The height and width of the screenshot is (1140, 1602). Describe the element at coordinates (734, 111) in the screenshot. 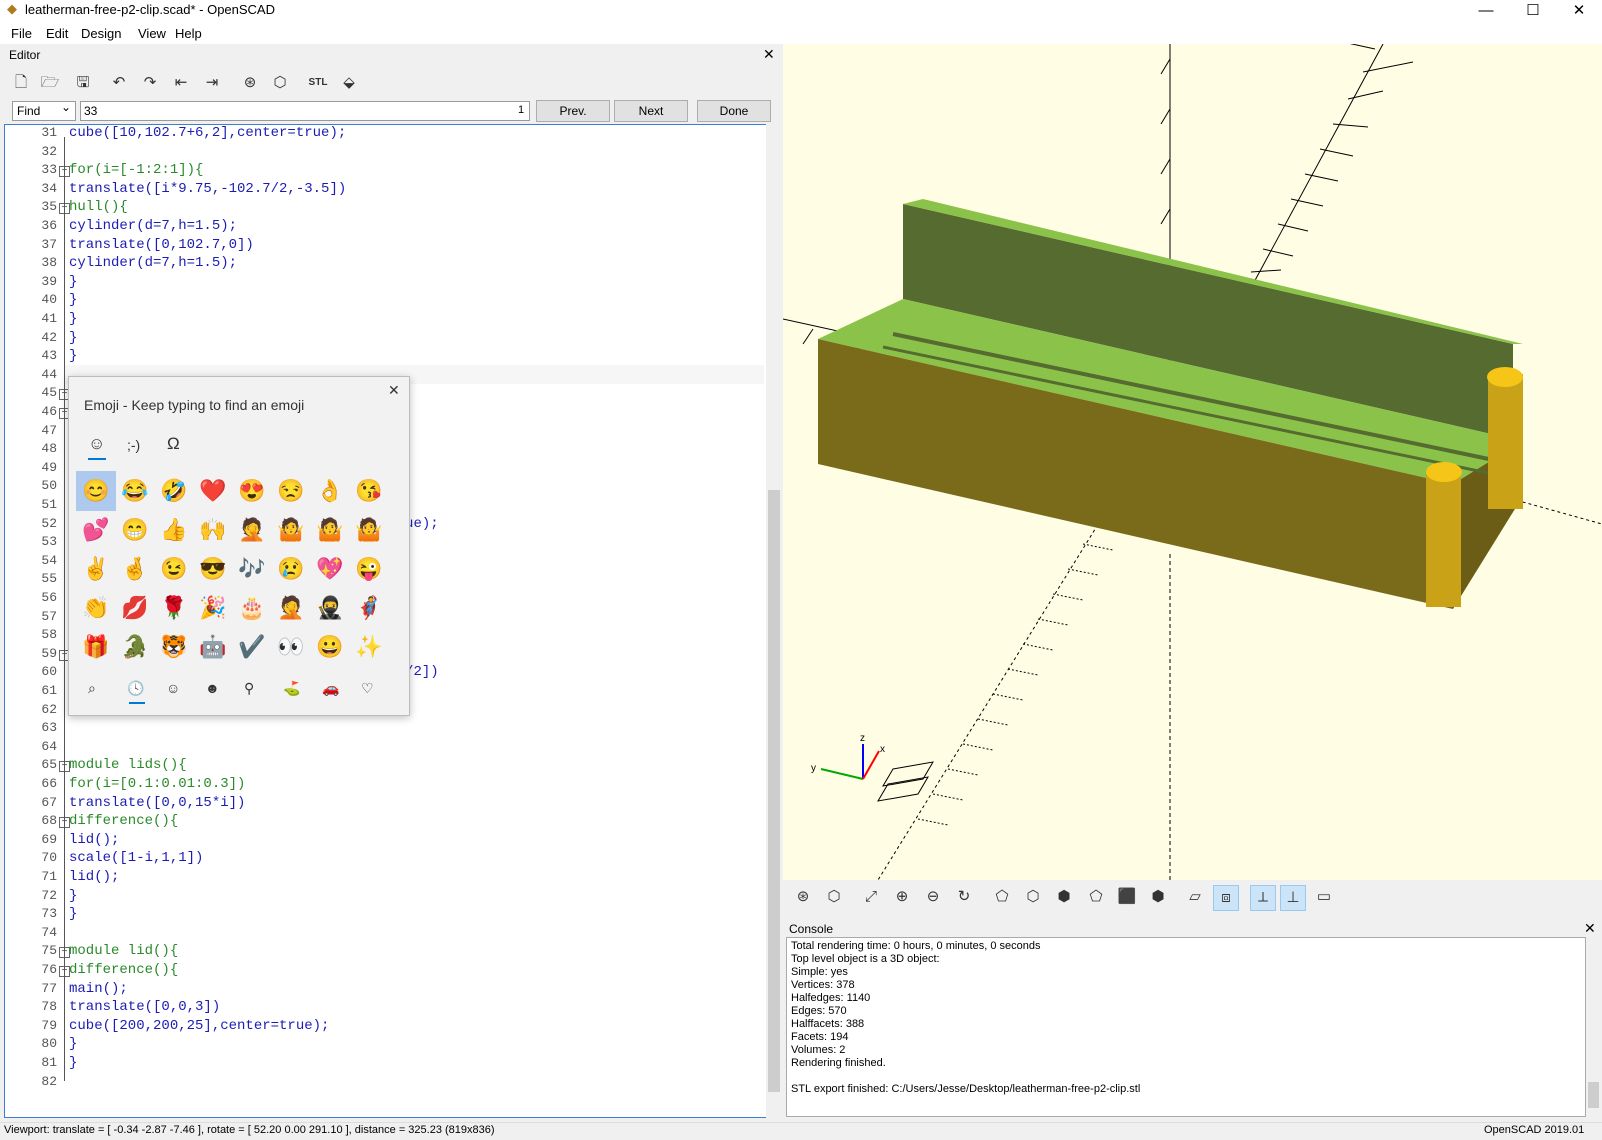

I see `find-done-button: Done` at that location.